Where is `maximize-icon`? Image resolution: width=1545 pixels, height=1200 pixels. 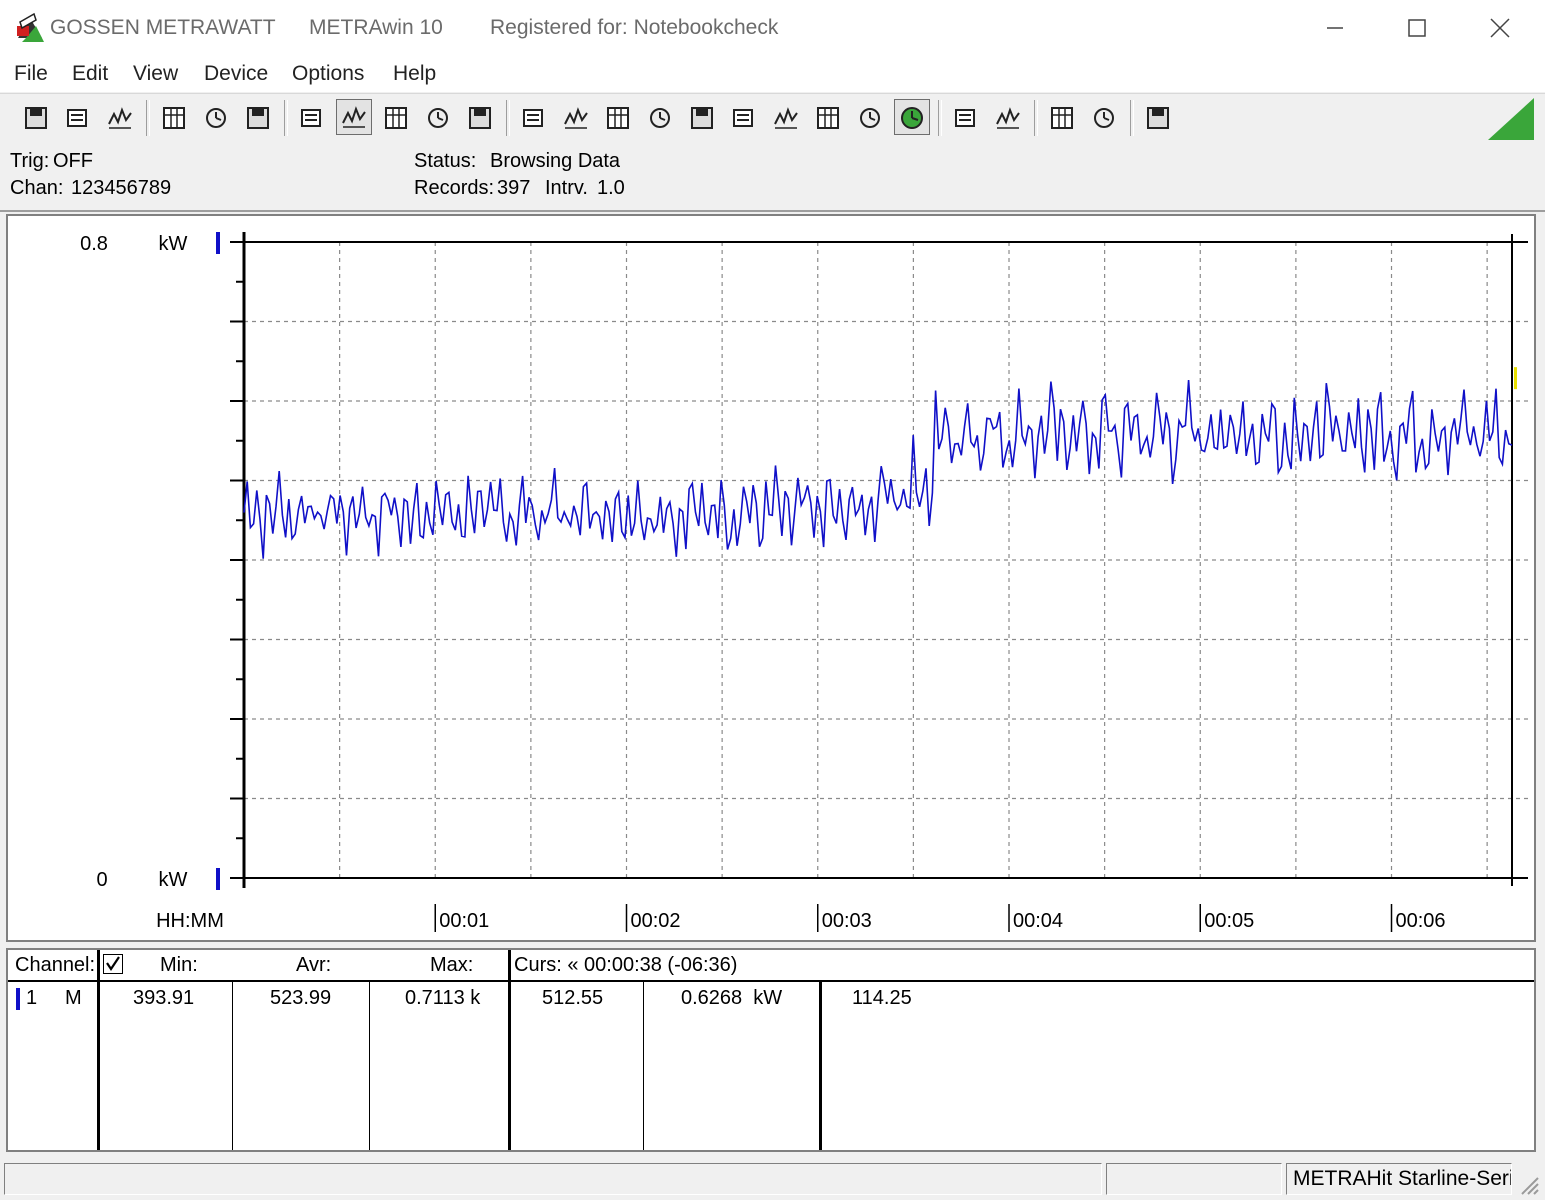
maximize-icon is located at coordinates (1417, 28).